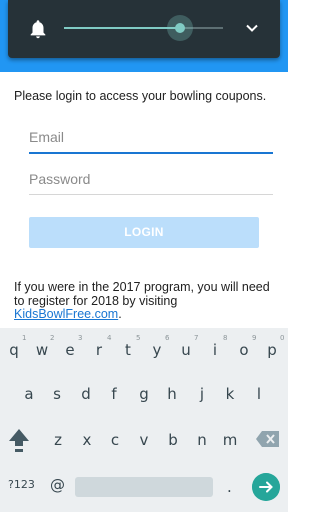  I want to click on email-field-wrapper, so click(151, 140).